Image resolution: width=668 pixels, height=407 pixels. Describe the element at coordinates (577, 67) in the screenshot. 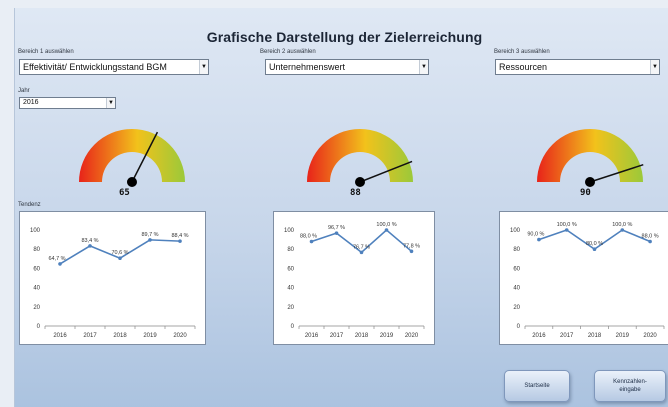

I see `area-3-dropdown: Ressourcen ▼` at that location.